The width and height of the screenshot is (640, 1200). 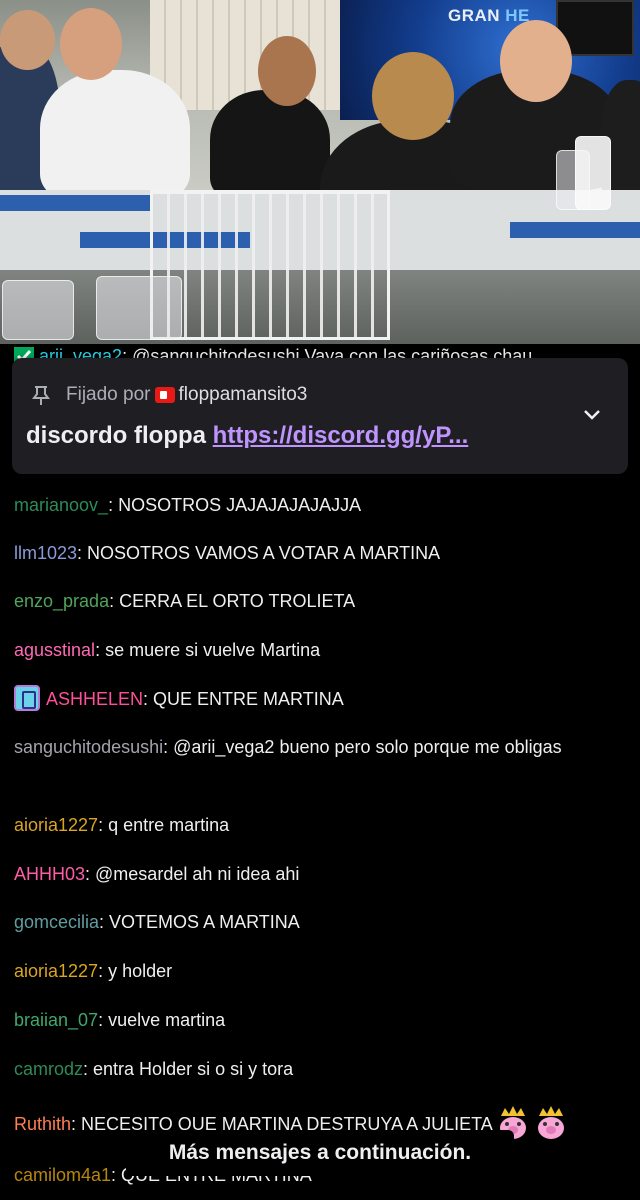 What do you see at coordinates (41, 395) in the screenshot?
I see `pin-icon` at bounding box center [41, 395].